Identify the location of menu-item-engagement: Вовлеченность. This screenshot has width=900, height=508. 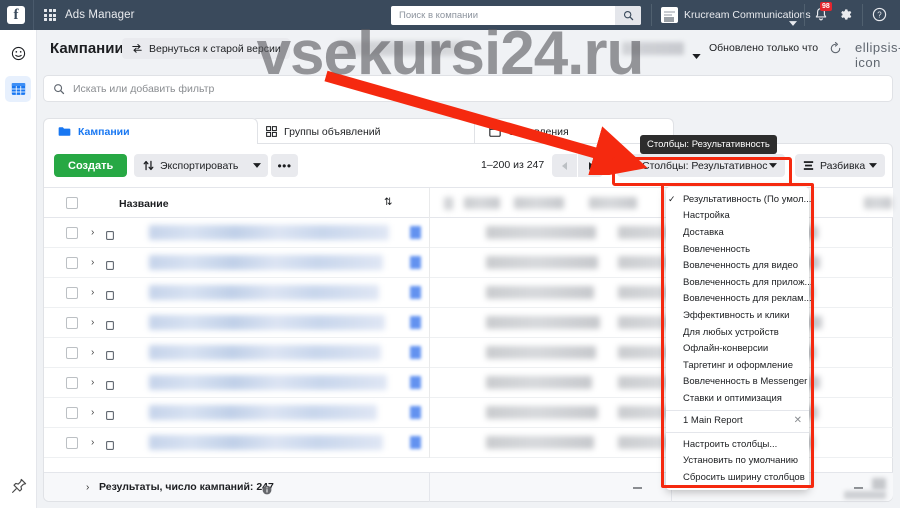
(737, 249).